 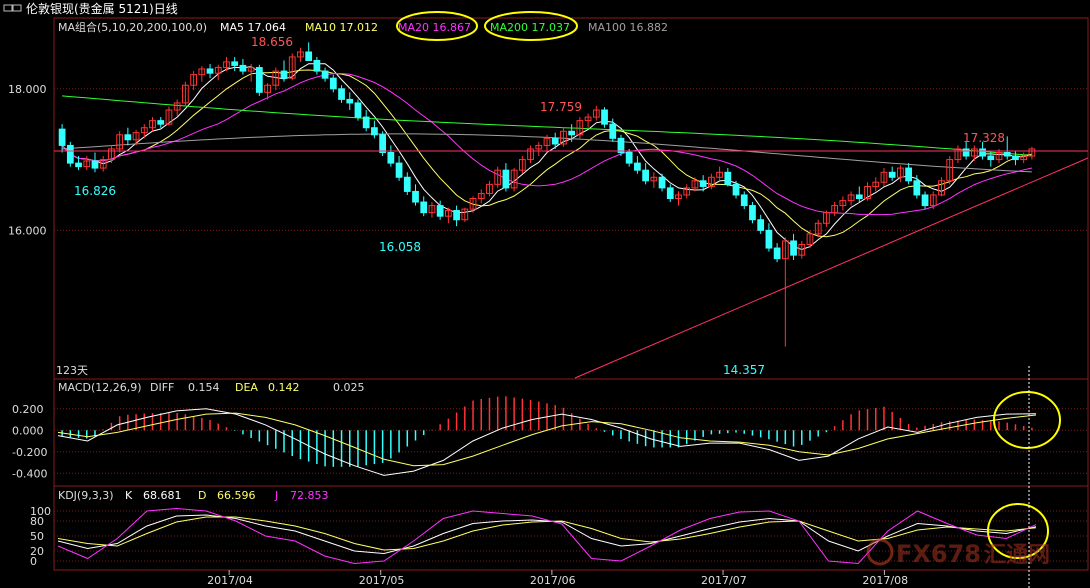 What do you see at coordinates (545, 9) in the screenshot?
I see `title-bar: 伦敦银现(贵金属 5121)日线` at bounding box center [545, 9].